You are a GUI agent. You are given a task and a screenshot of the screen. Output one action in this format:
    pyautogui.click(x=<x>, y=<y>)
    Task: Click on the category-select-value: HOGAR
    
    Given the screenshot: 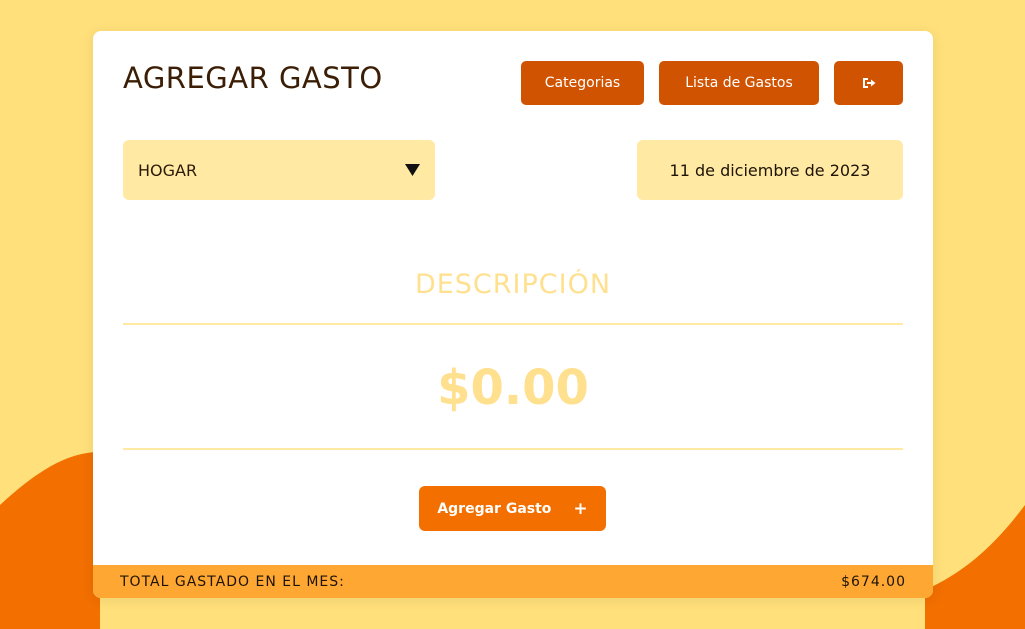 What is the action you would take?
    pyautogui.click(x=168, y=170)
    